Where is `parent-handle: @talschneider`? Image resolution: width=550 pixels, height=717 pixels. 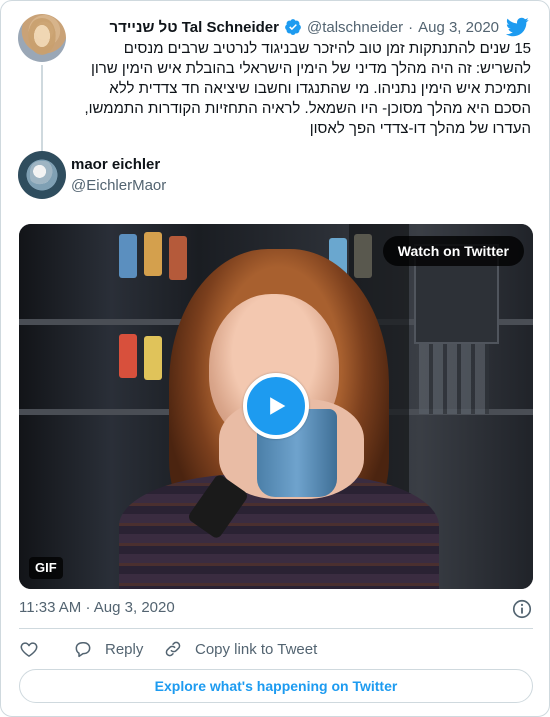
parent-handle: @talschneider is located at coordinates (355, 27).